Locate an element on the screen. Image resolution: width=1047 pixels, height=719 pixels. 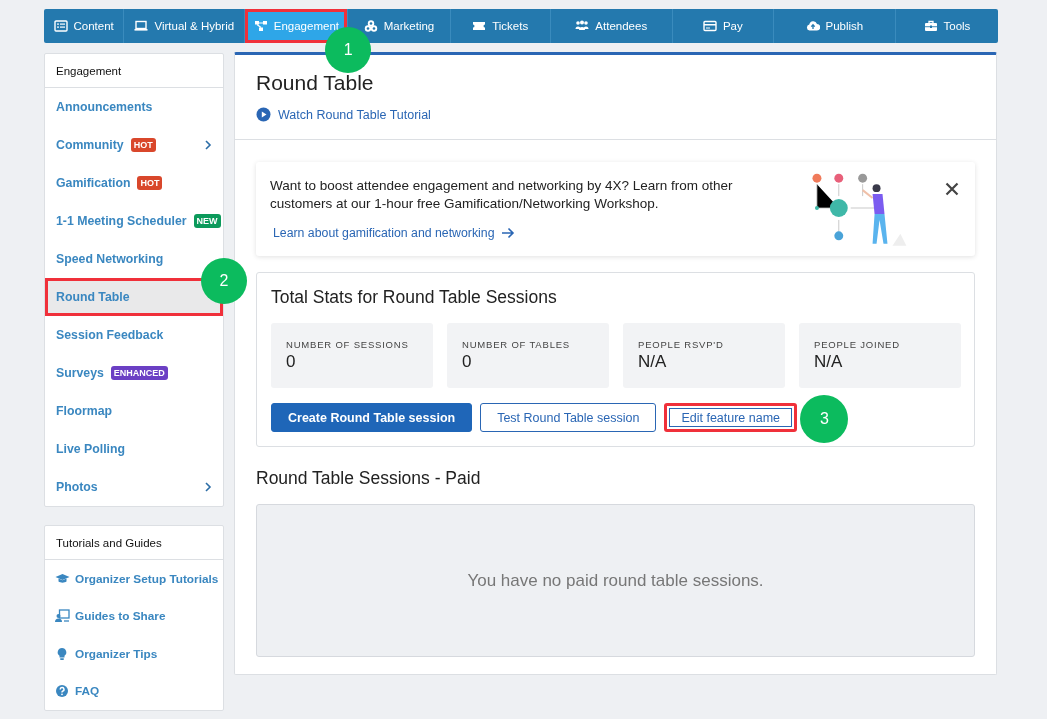
sidebar-item: Live Polling is located at coordinates (134, 449).